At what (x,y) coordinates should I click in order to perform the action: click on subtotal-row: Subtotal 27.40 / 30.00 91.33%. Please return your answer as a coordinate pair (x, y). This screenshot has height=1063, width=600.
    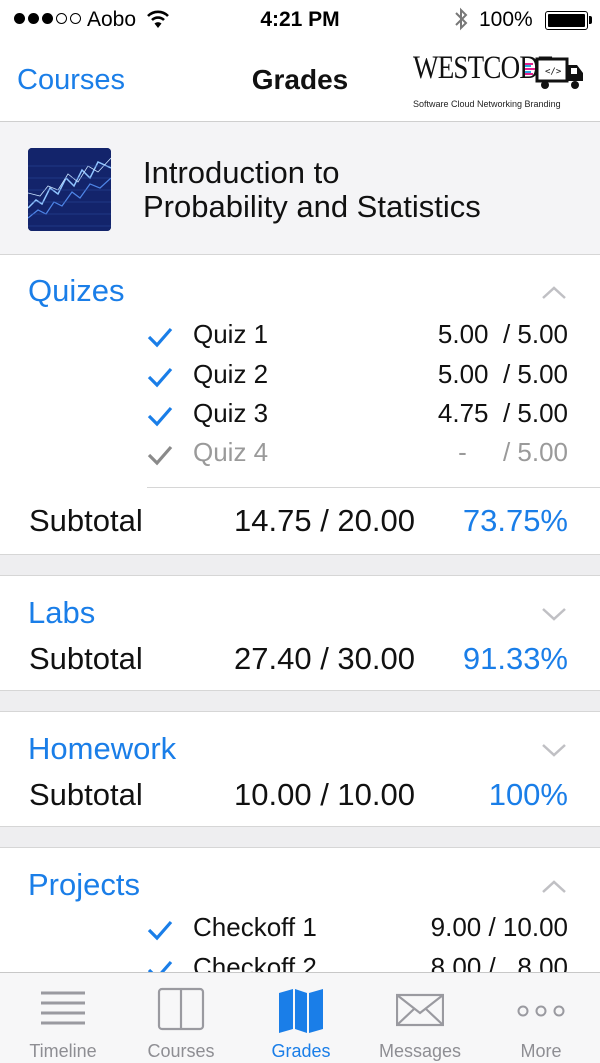
    Looking at the image, I should click on (298, 658).